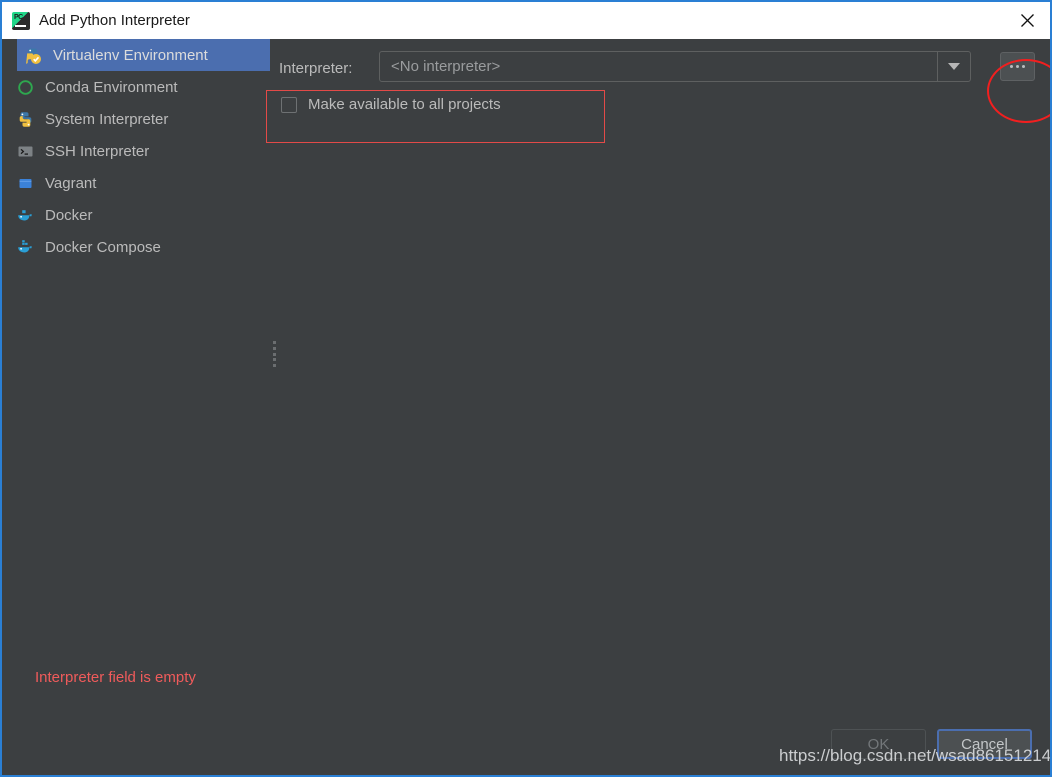 This screenshot has height=777, width=1052. What do you see at coordinates (25, 119) in the screenshot?
I see `python-icon` at bounding box center [25, 119].